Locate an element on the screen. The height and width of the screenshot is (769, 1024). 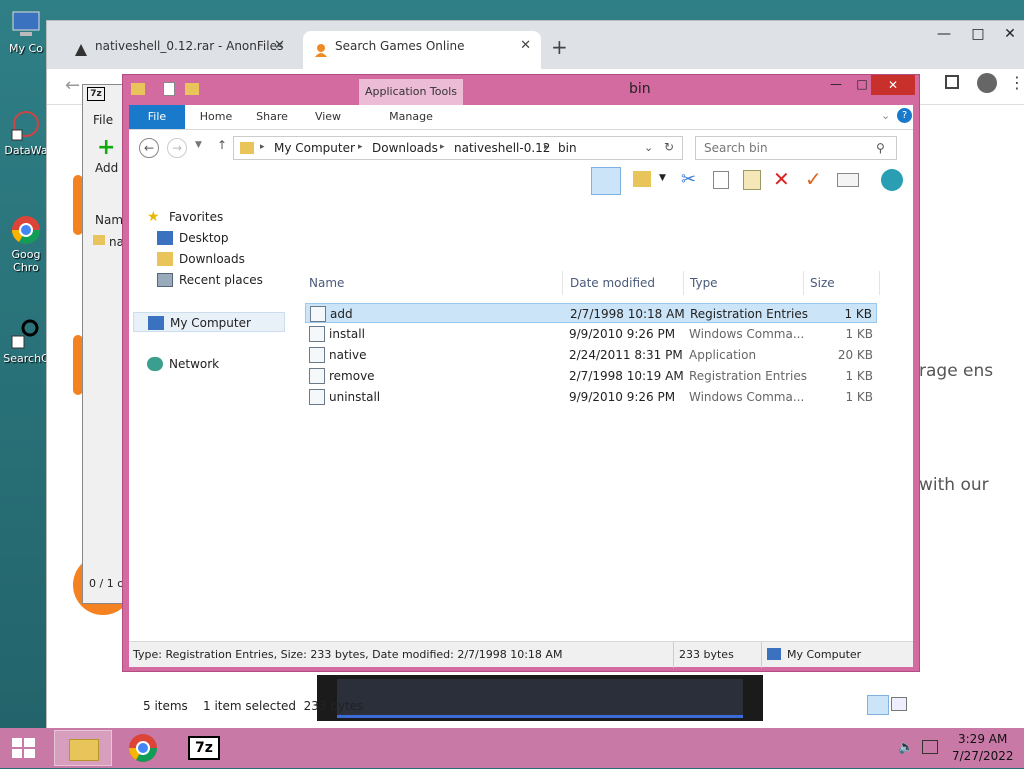
desktop-icon-datawa: DataWa is located at coordinates (26, 133).